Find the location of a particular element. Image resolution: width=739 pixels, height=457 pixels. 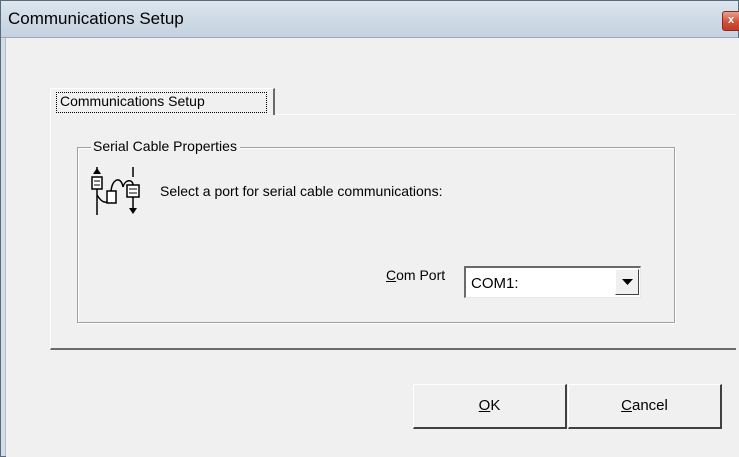

ok-button-label: OK is located at coordinates (489, 405).